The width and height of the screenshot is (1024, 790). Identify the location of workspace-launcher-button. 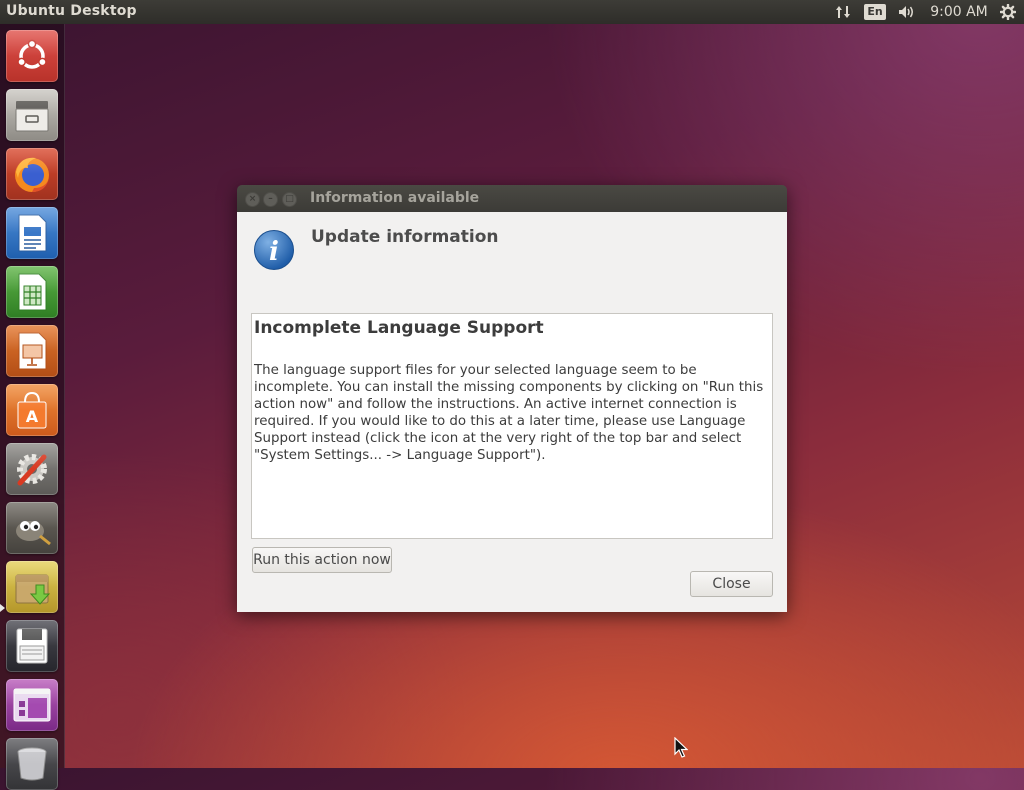
(32, 705).